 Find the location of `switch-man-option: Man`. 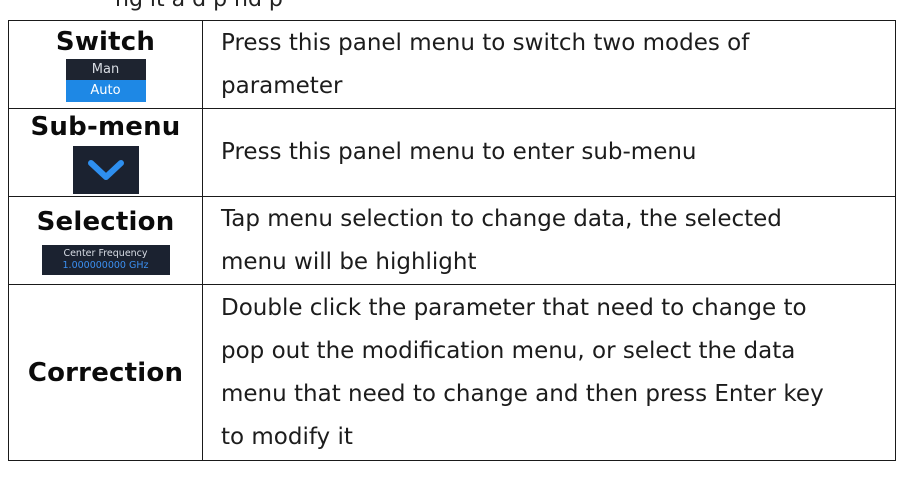

switch-man-option: Man is located at coordinates (105, 69).